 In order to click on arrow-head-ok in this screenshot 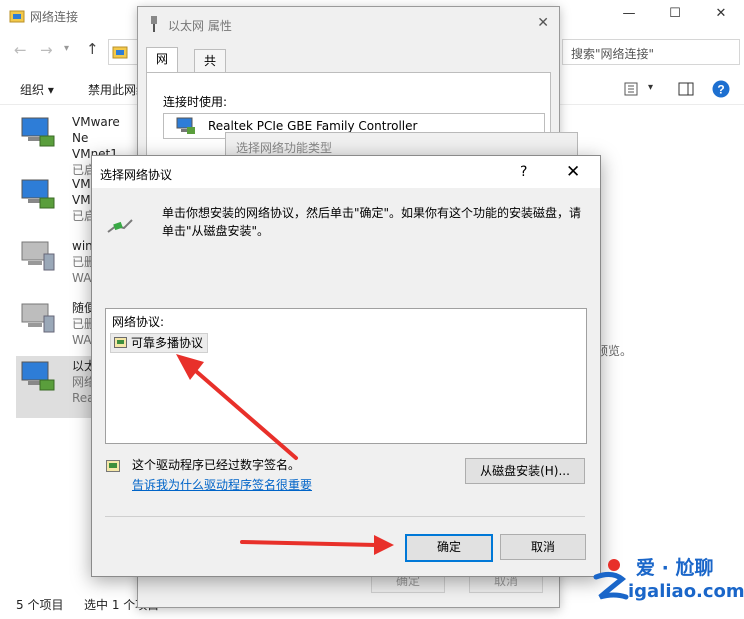, I will do `click(384, 545)`.